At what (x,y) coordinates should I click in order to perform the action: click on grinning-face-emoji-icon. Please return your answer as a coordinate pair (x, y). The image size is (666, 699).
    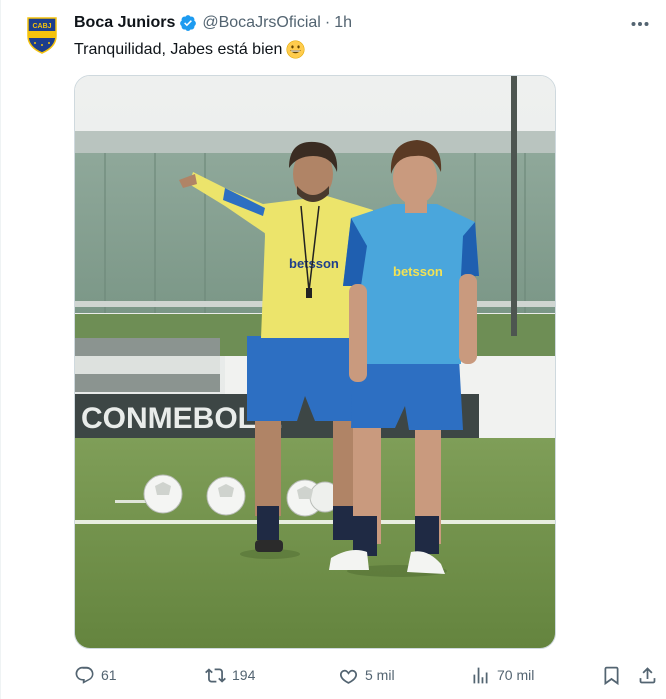
    Looking at the image, I should click on (295, 49).